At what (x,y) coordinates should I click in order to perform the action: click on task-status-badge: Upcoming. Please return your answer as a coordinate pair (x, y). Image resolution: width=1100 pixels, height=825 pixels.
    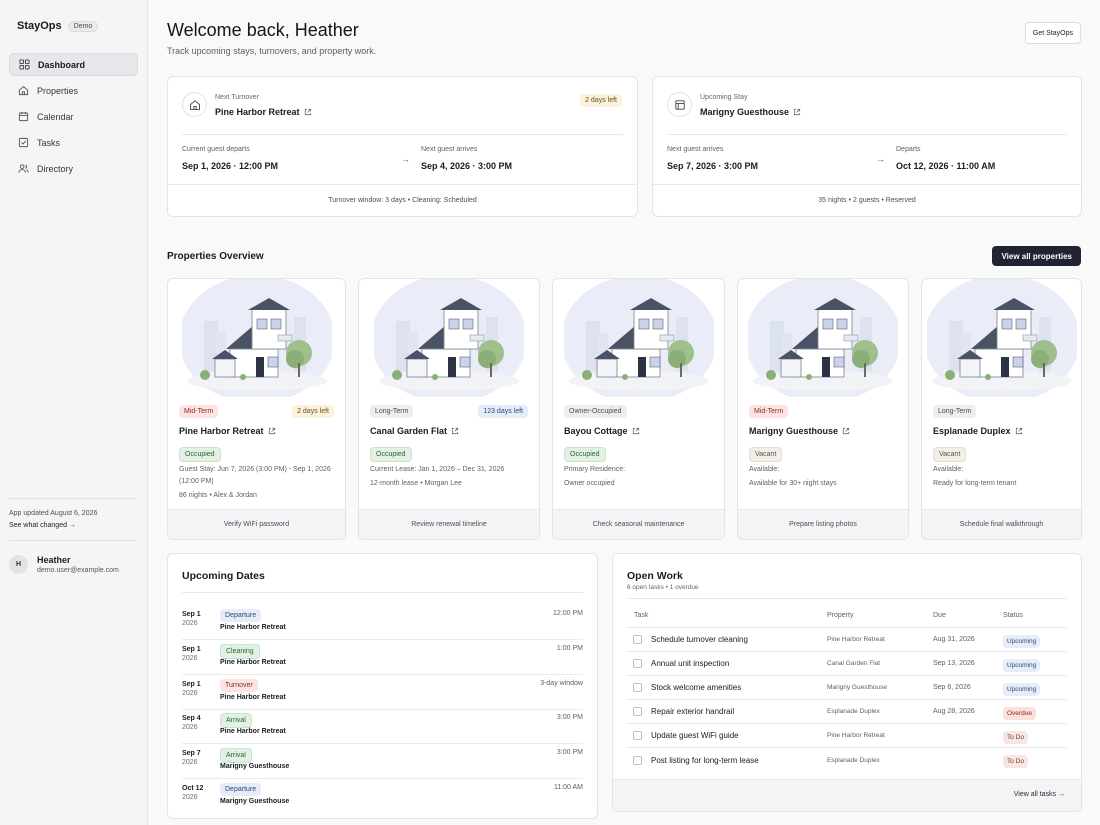
    Looking at the image, I should click on (1022, 641).